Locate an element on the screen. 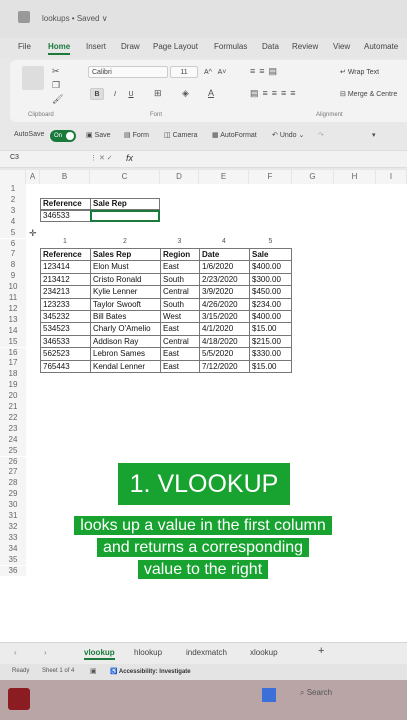  copy-icon: ❐ is located at coordinates (56, 85).